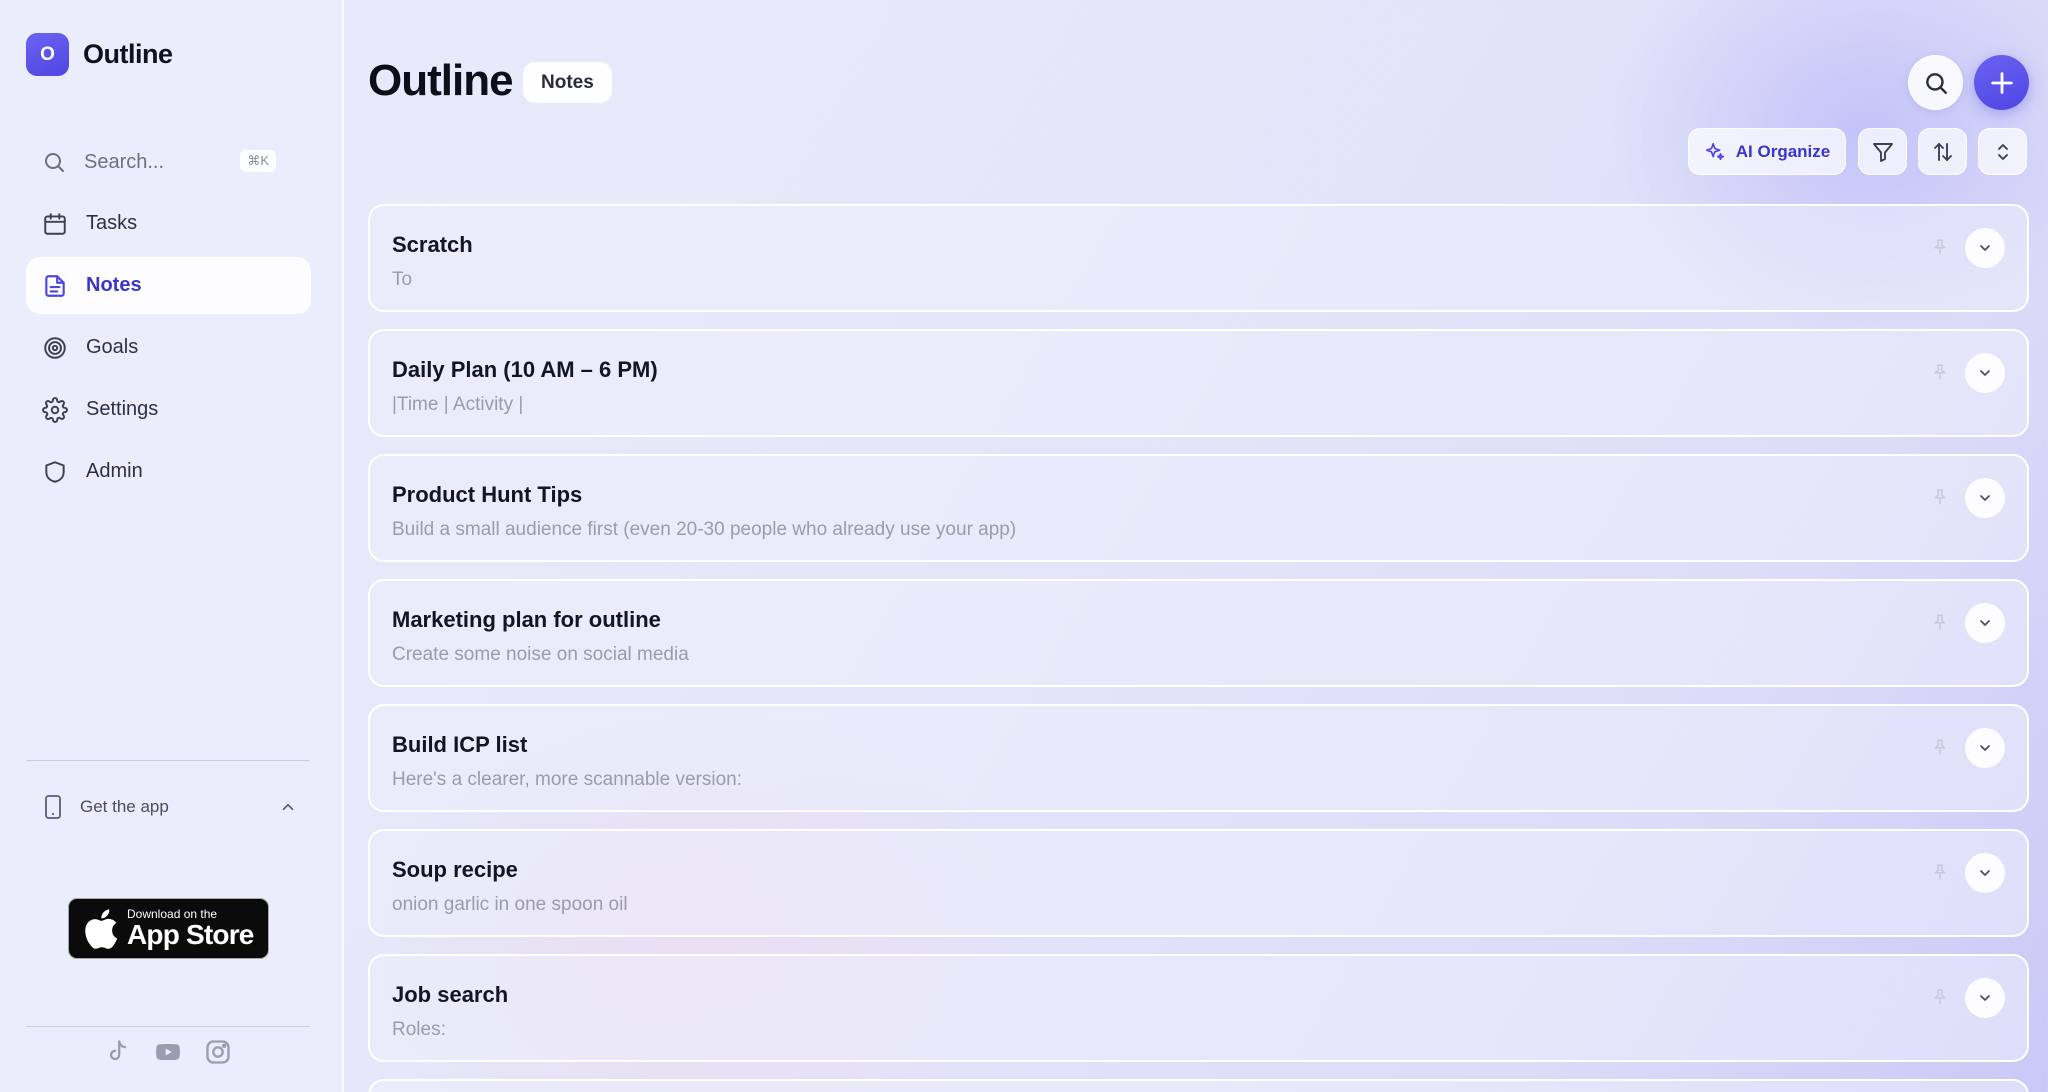 This screenshot has height=1092, width=2048. Describe the element at coordinates (288, 807) in the screenshot. I see `chevron-up-icon` at that location.